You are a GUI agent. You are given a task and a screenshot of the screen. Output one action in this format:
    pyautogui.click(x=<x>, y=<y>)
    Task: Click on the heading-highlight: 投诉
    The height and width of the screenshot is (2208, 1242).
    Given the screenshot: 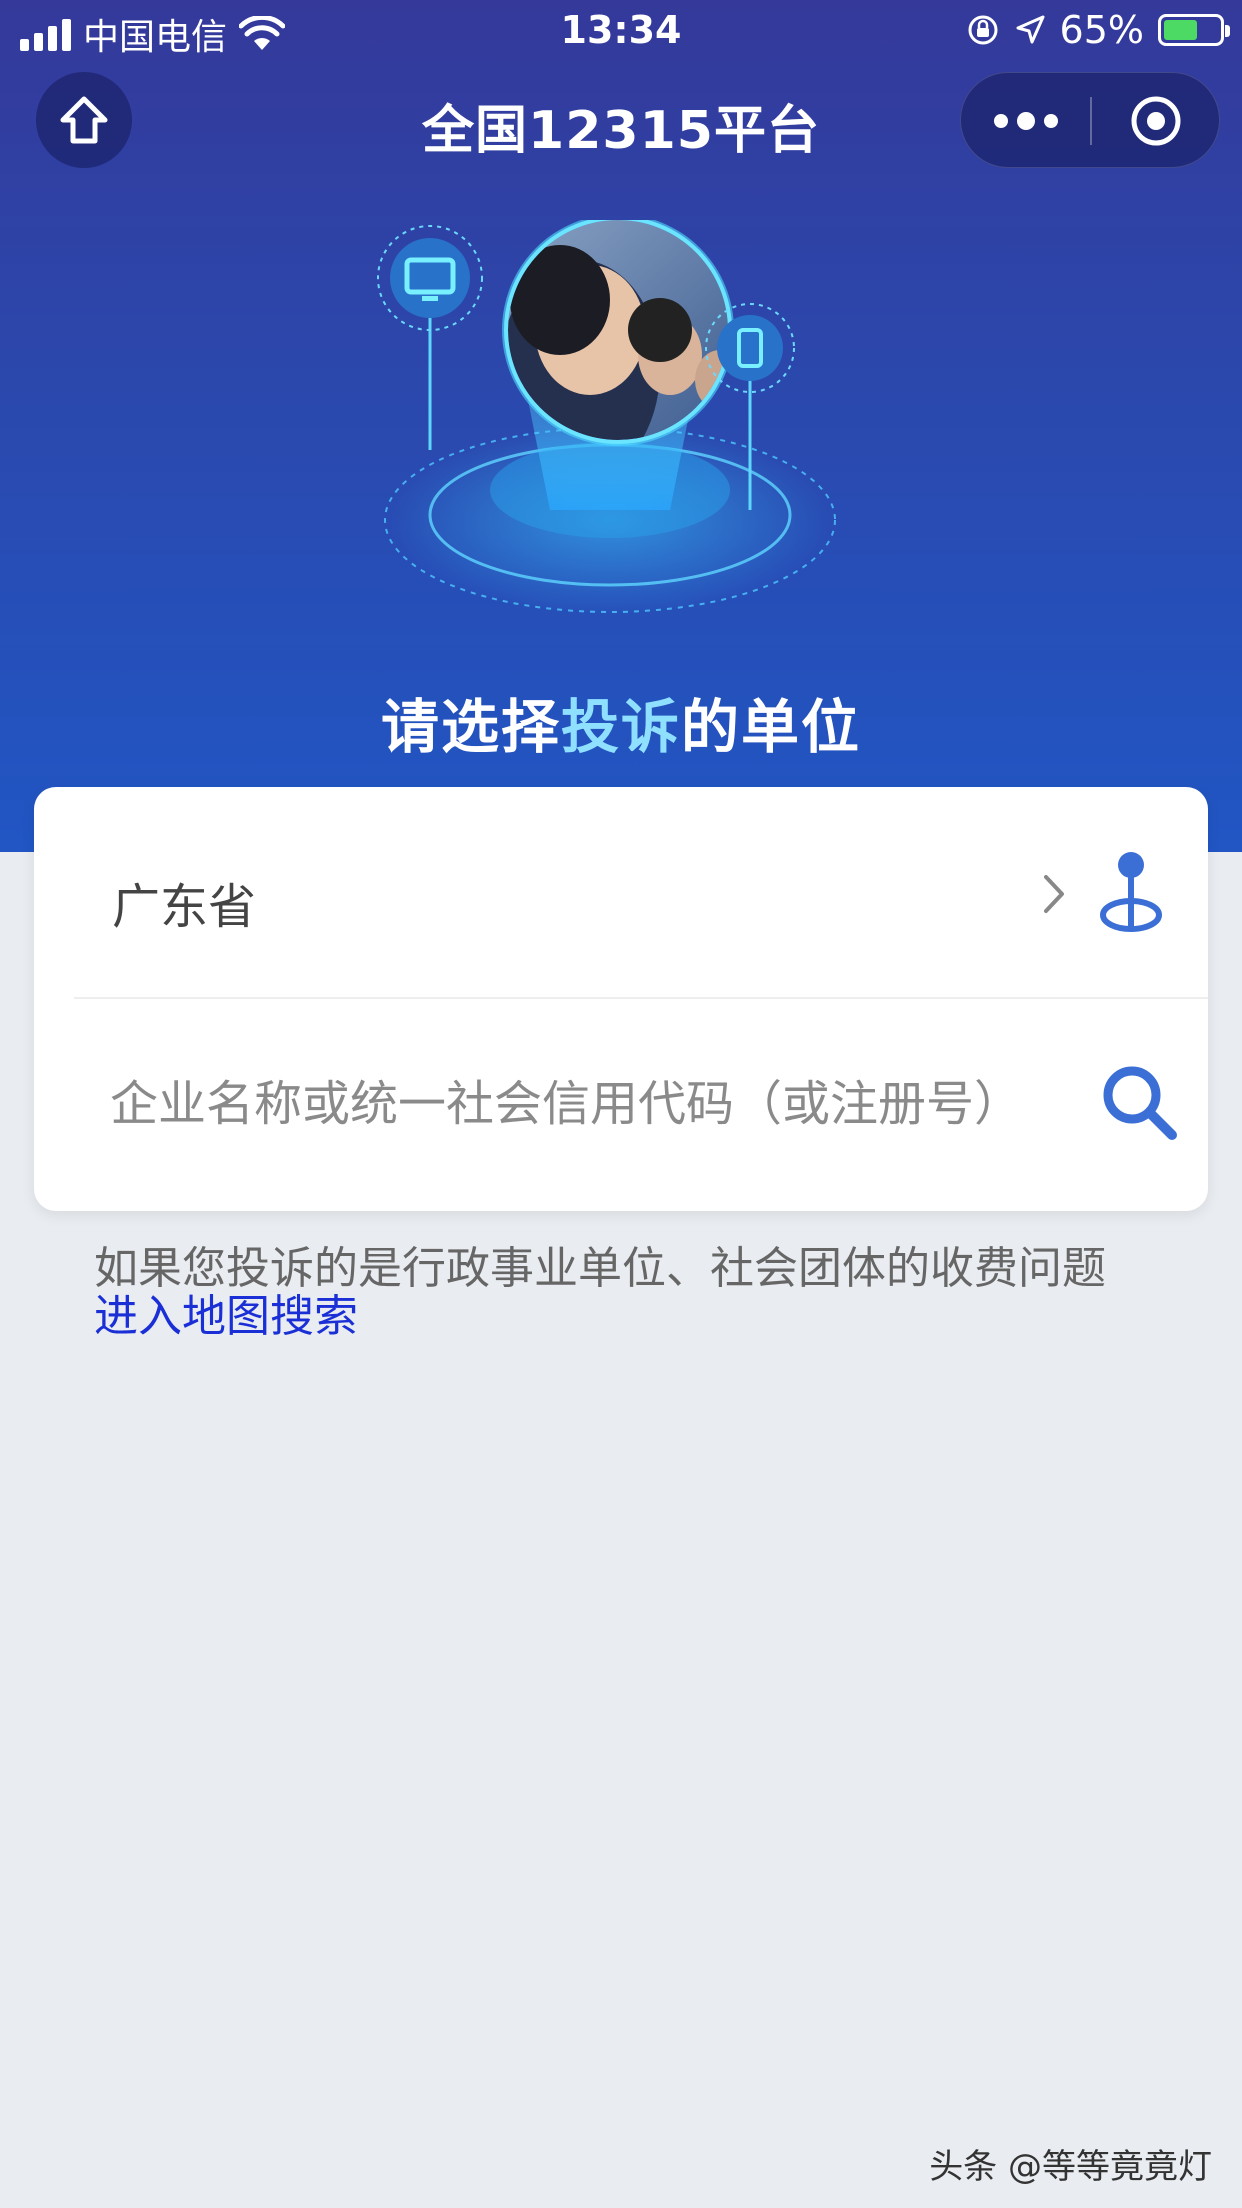 What is the action you would take?
    pyautogui.click(x=620, y=727)
    